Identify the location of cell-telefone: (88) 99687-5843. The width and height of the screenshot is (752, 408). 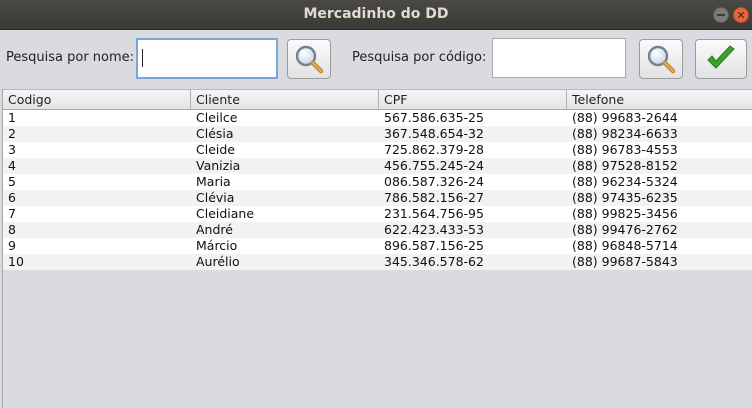
(625, 261).